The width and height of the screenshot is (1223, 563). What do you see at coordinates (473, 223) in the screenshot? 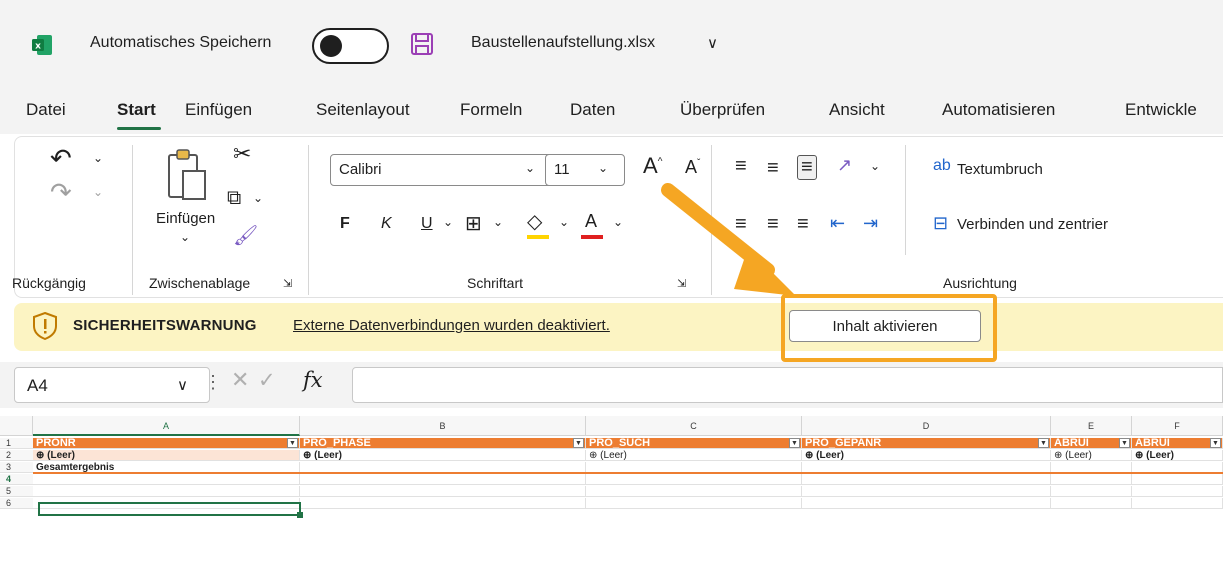
I see `borders-icon: ⊞` at bounding box center [473, 223].